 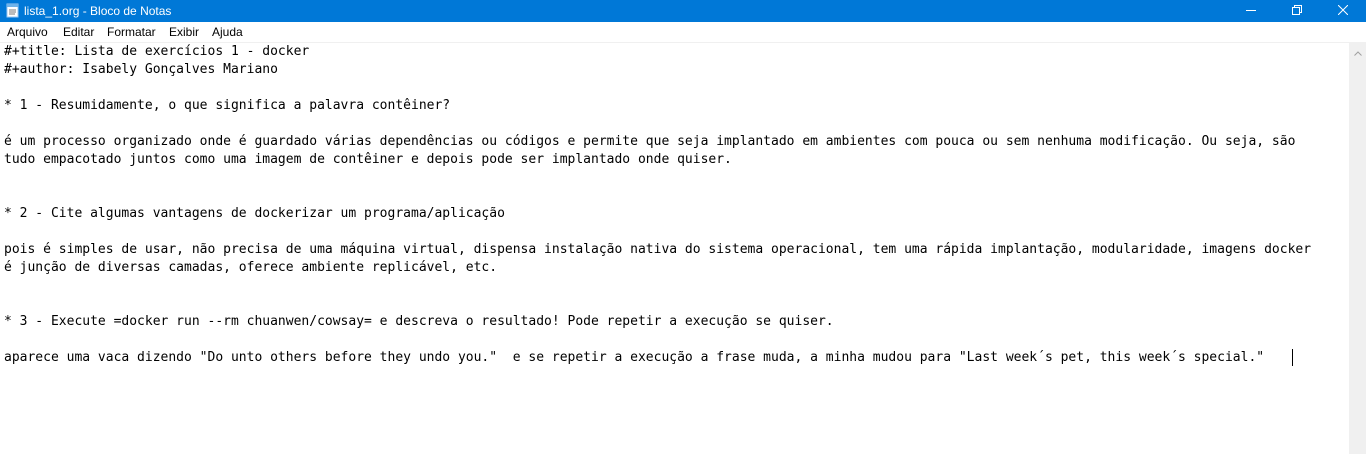 I want to click on minimize-button, so click(x=1251, y=11).